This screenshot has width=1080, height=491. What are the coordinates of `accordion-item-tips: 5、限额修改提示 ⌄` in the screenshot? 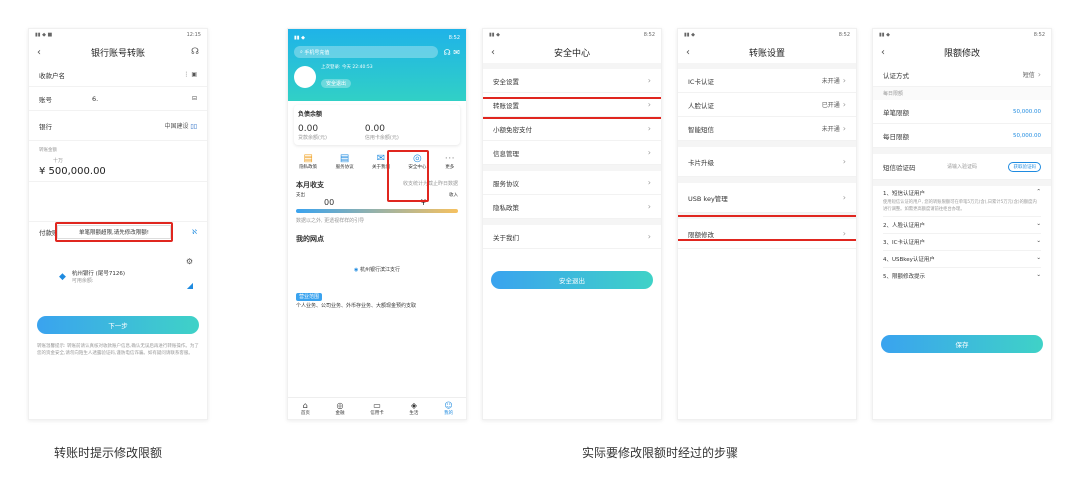 It's located at (962, 275).